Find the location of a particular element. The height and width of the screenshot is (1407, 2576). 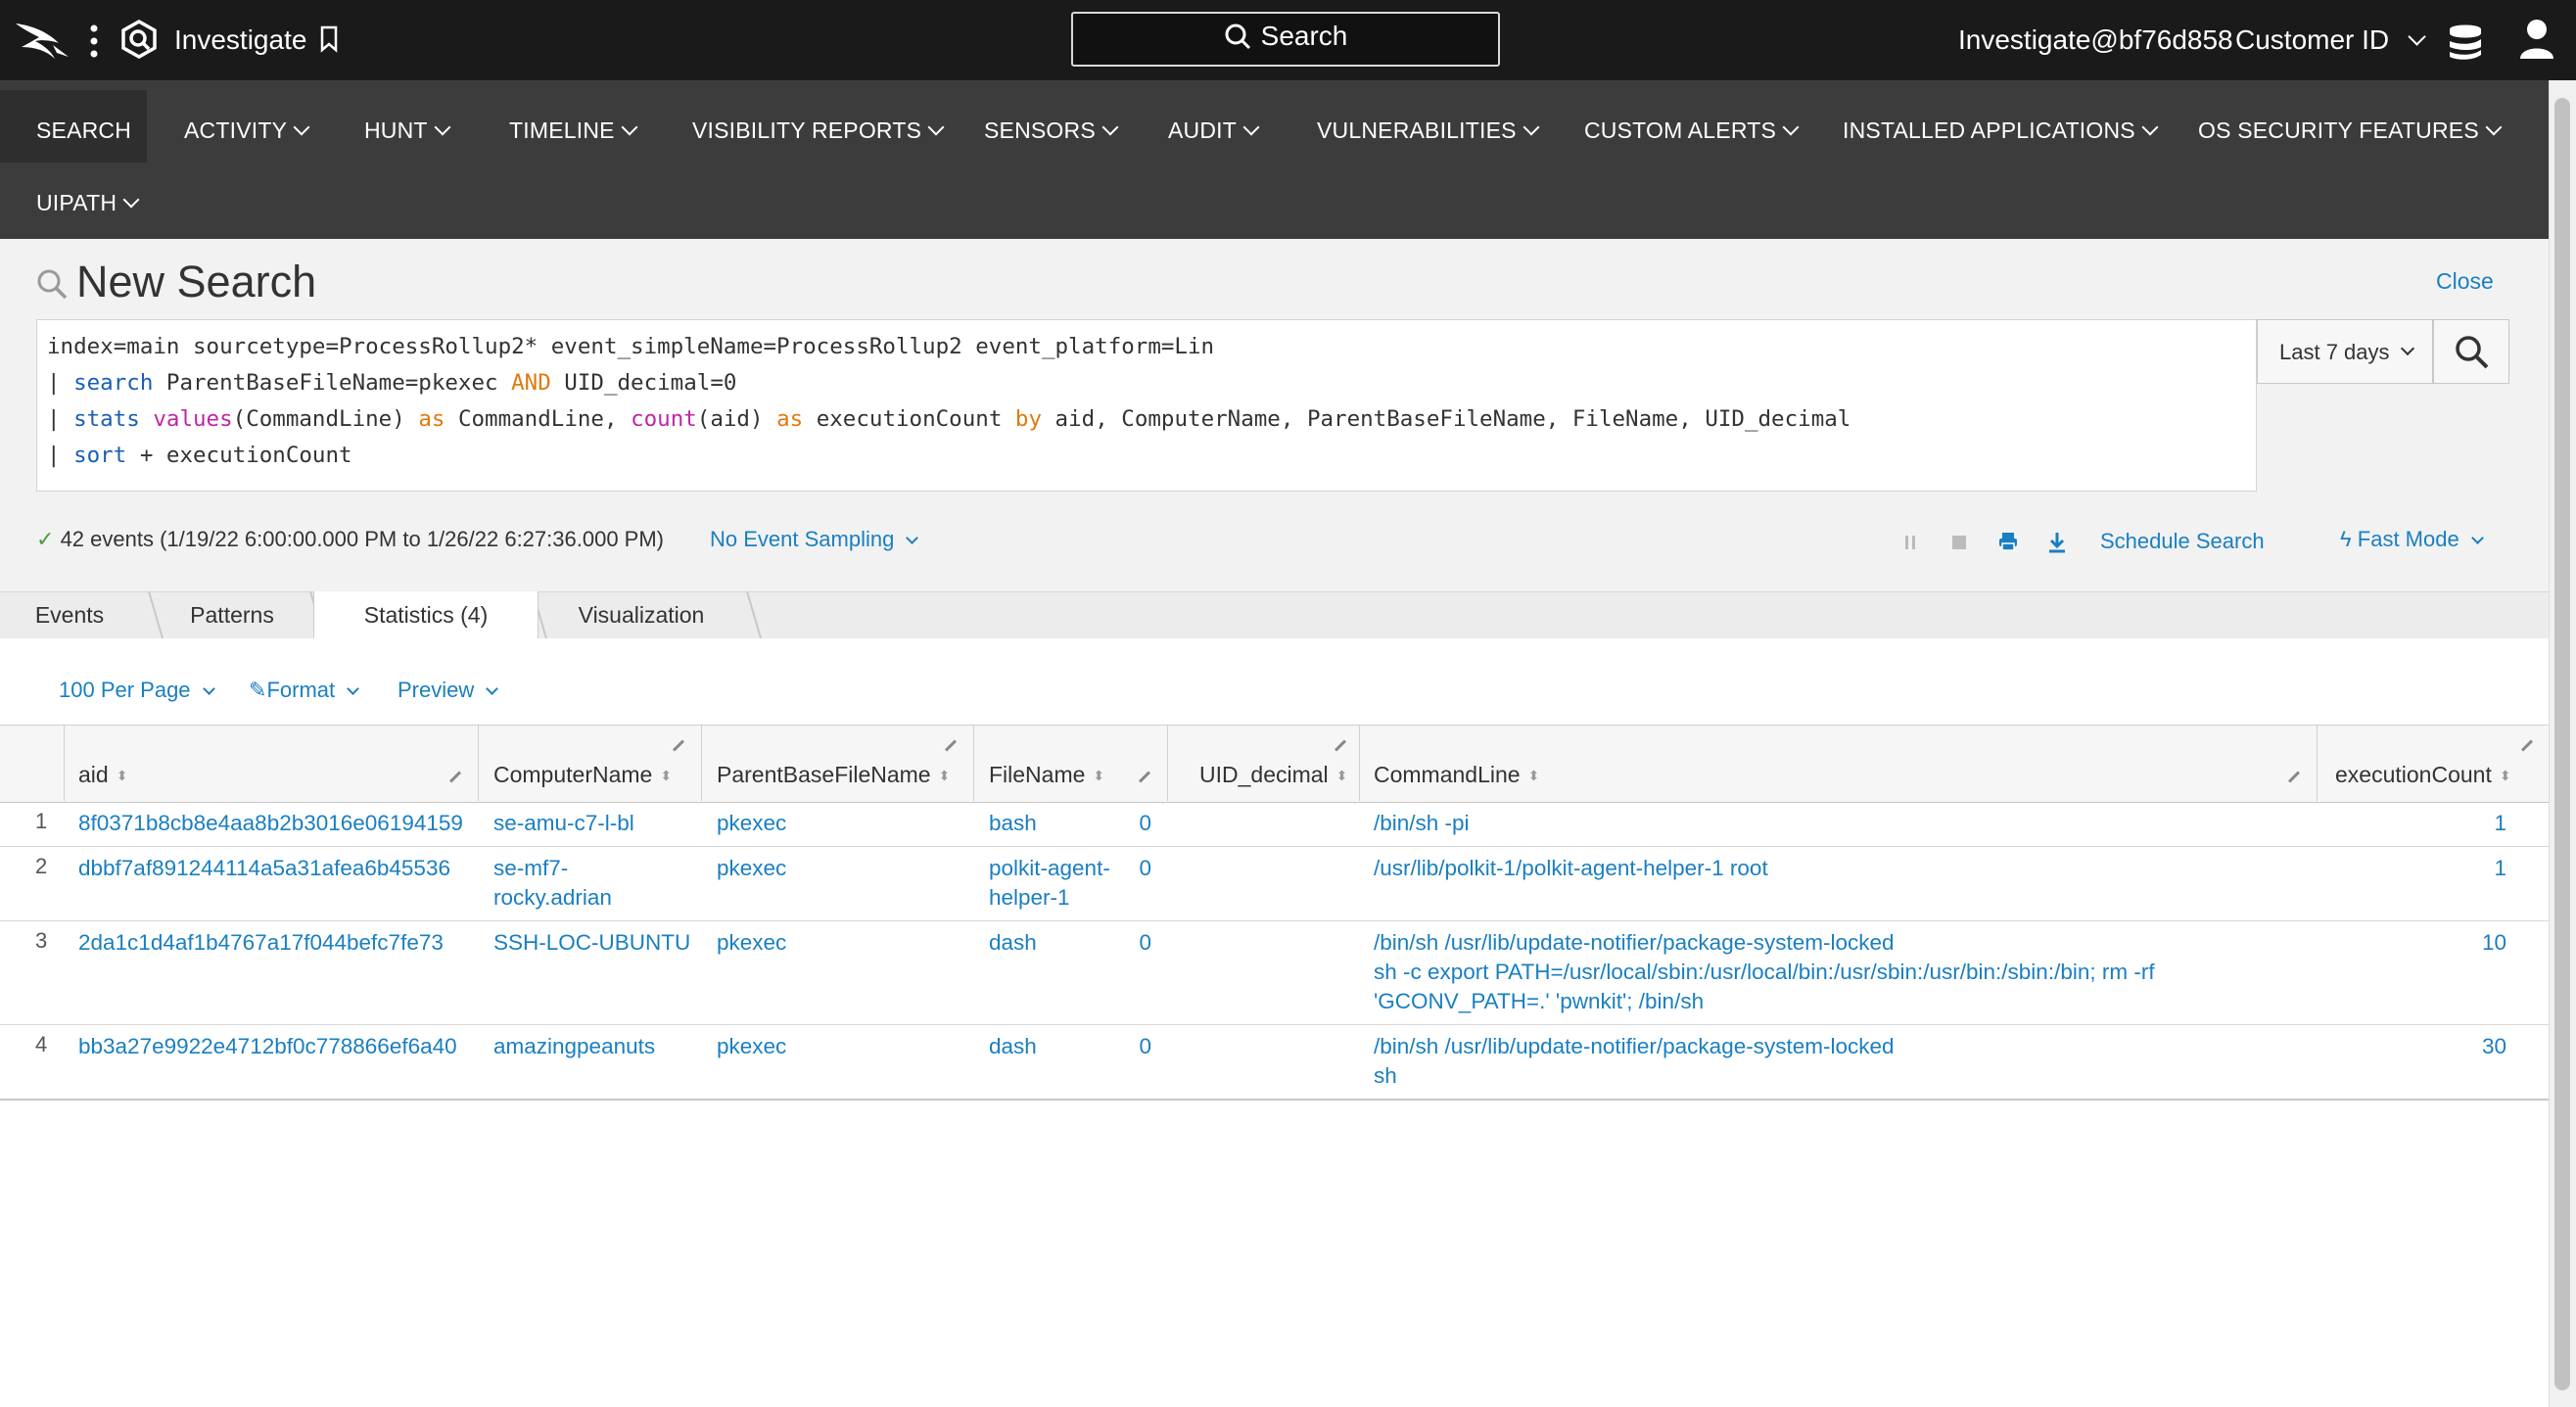

tab-patterns: Patterns is located at coordinates (232, 615).